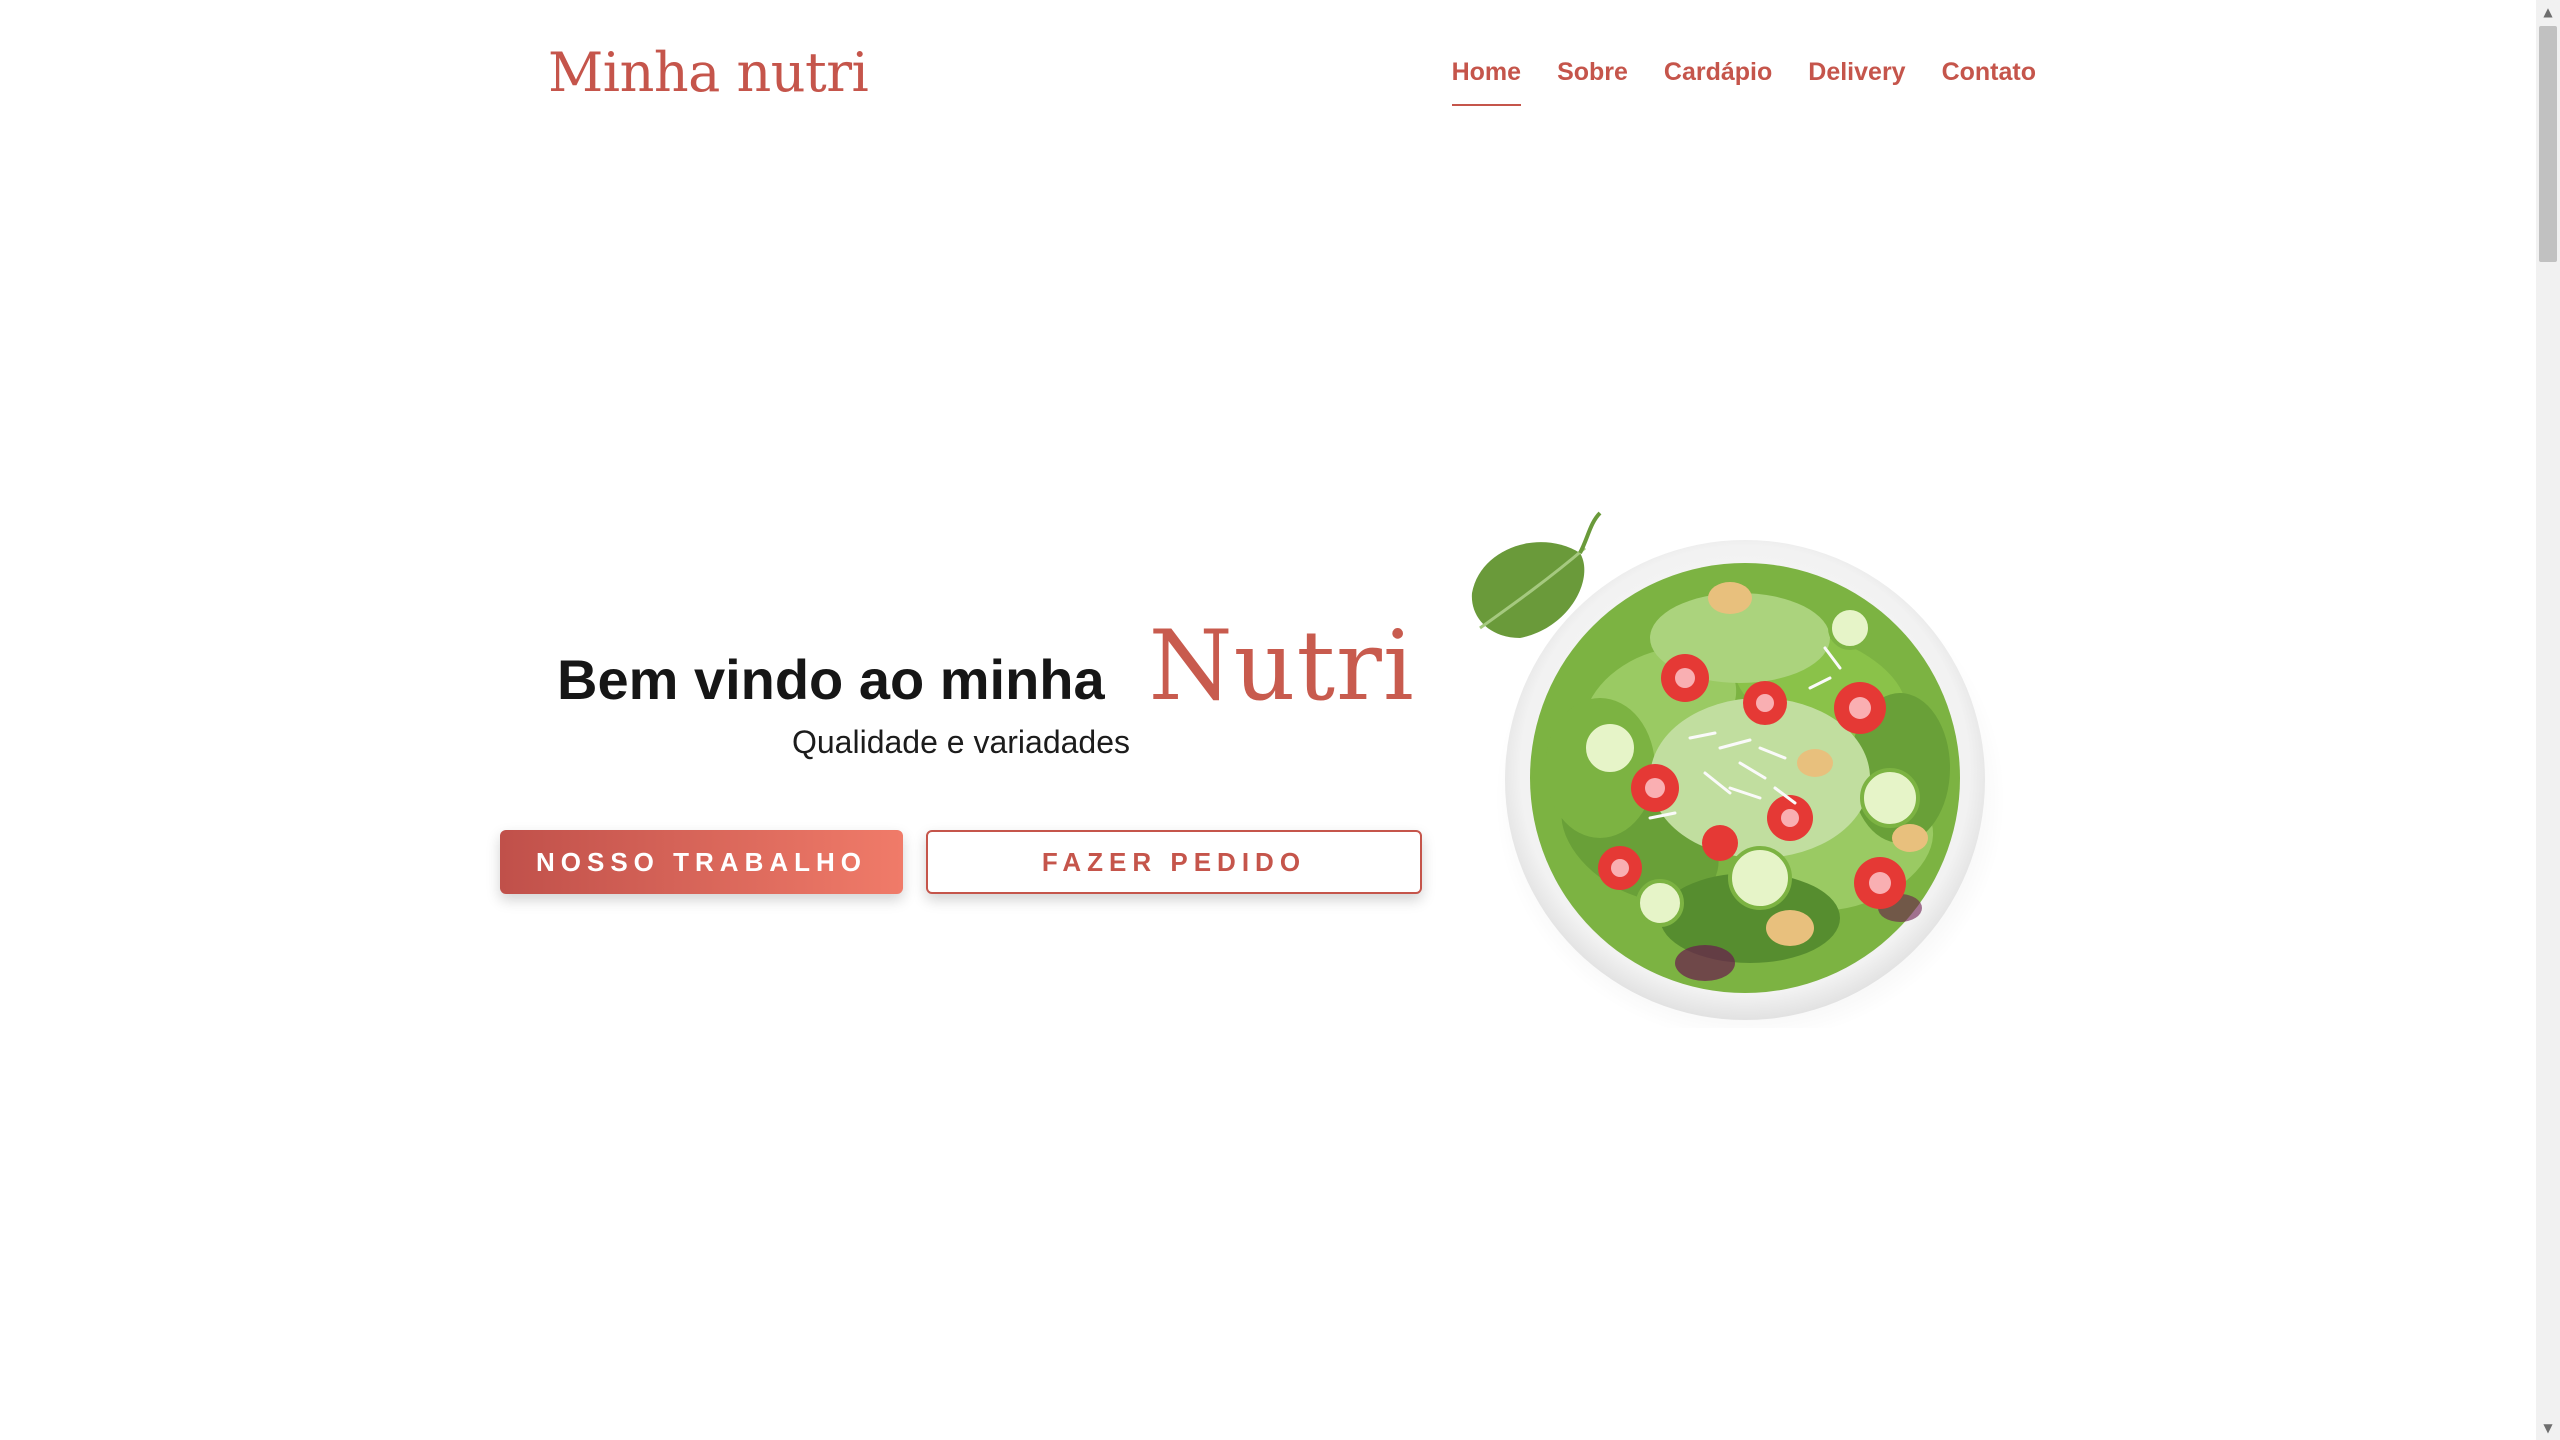 Image resolution: width=2560 pixels, height=1440 pixels. Describe the element at coordinates (2548, 144) in the screenshot. I see `scrollbar-thumb` at that location.